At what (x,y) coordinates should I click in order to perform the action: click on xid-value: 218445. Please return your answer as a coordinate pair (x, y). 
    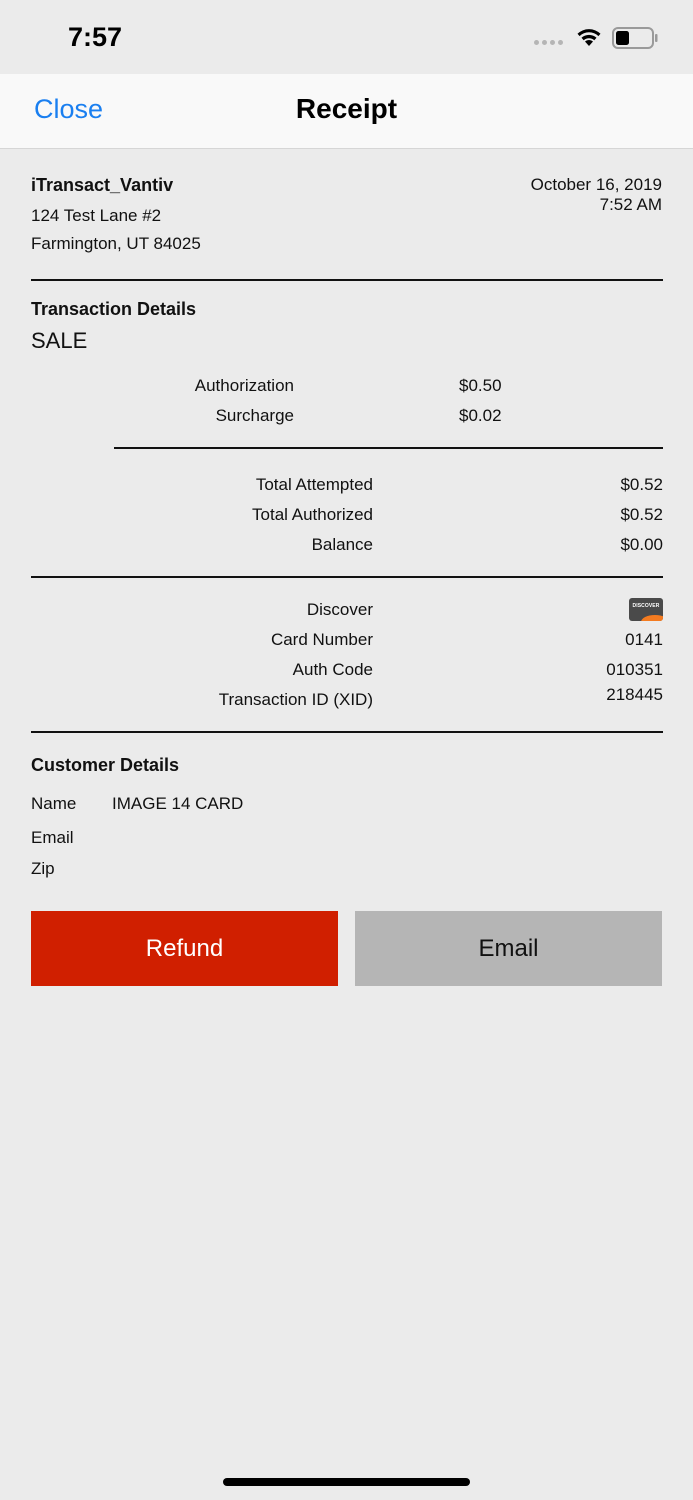
    Looking at the image, I should click on (634, 694).